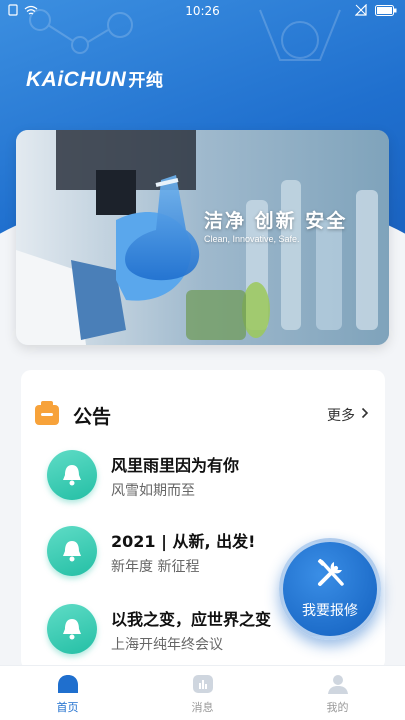 This screenshot has width=405, height=720. I want to click on tab-profile: 我的, so click(337, 693).